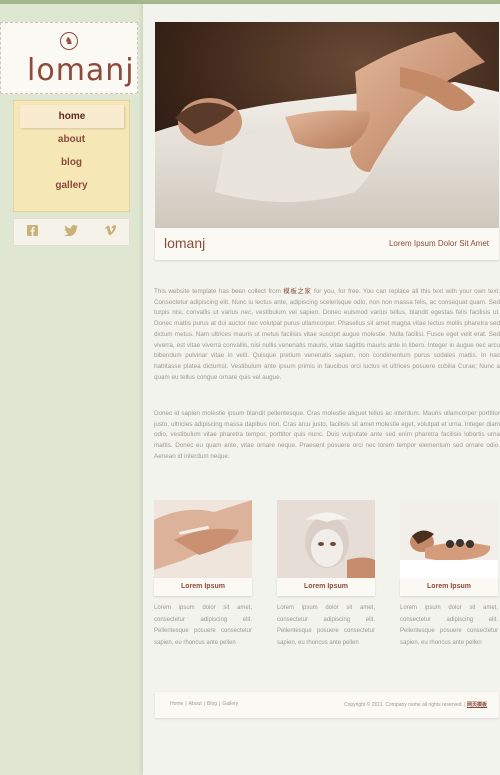  I want to click on facebook-icon, so click(32, 232).